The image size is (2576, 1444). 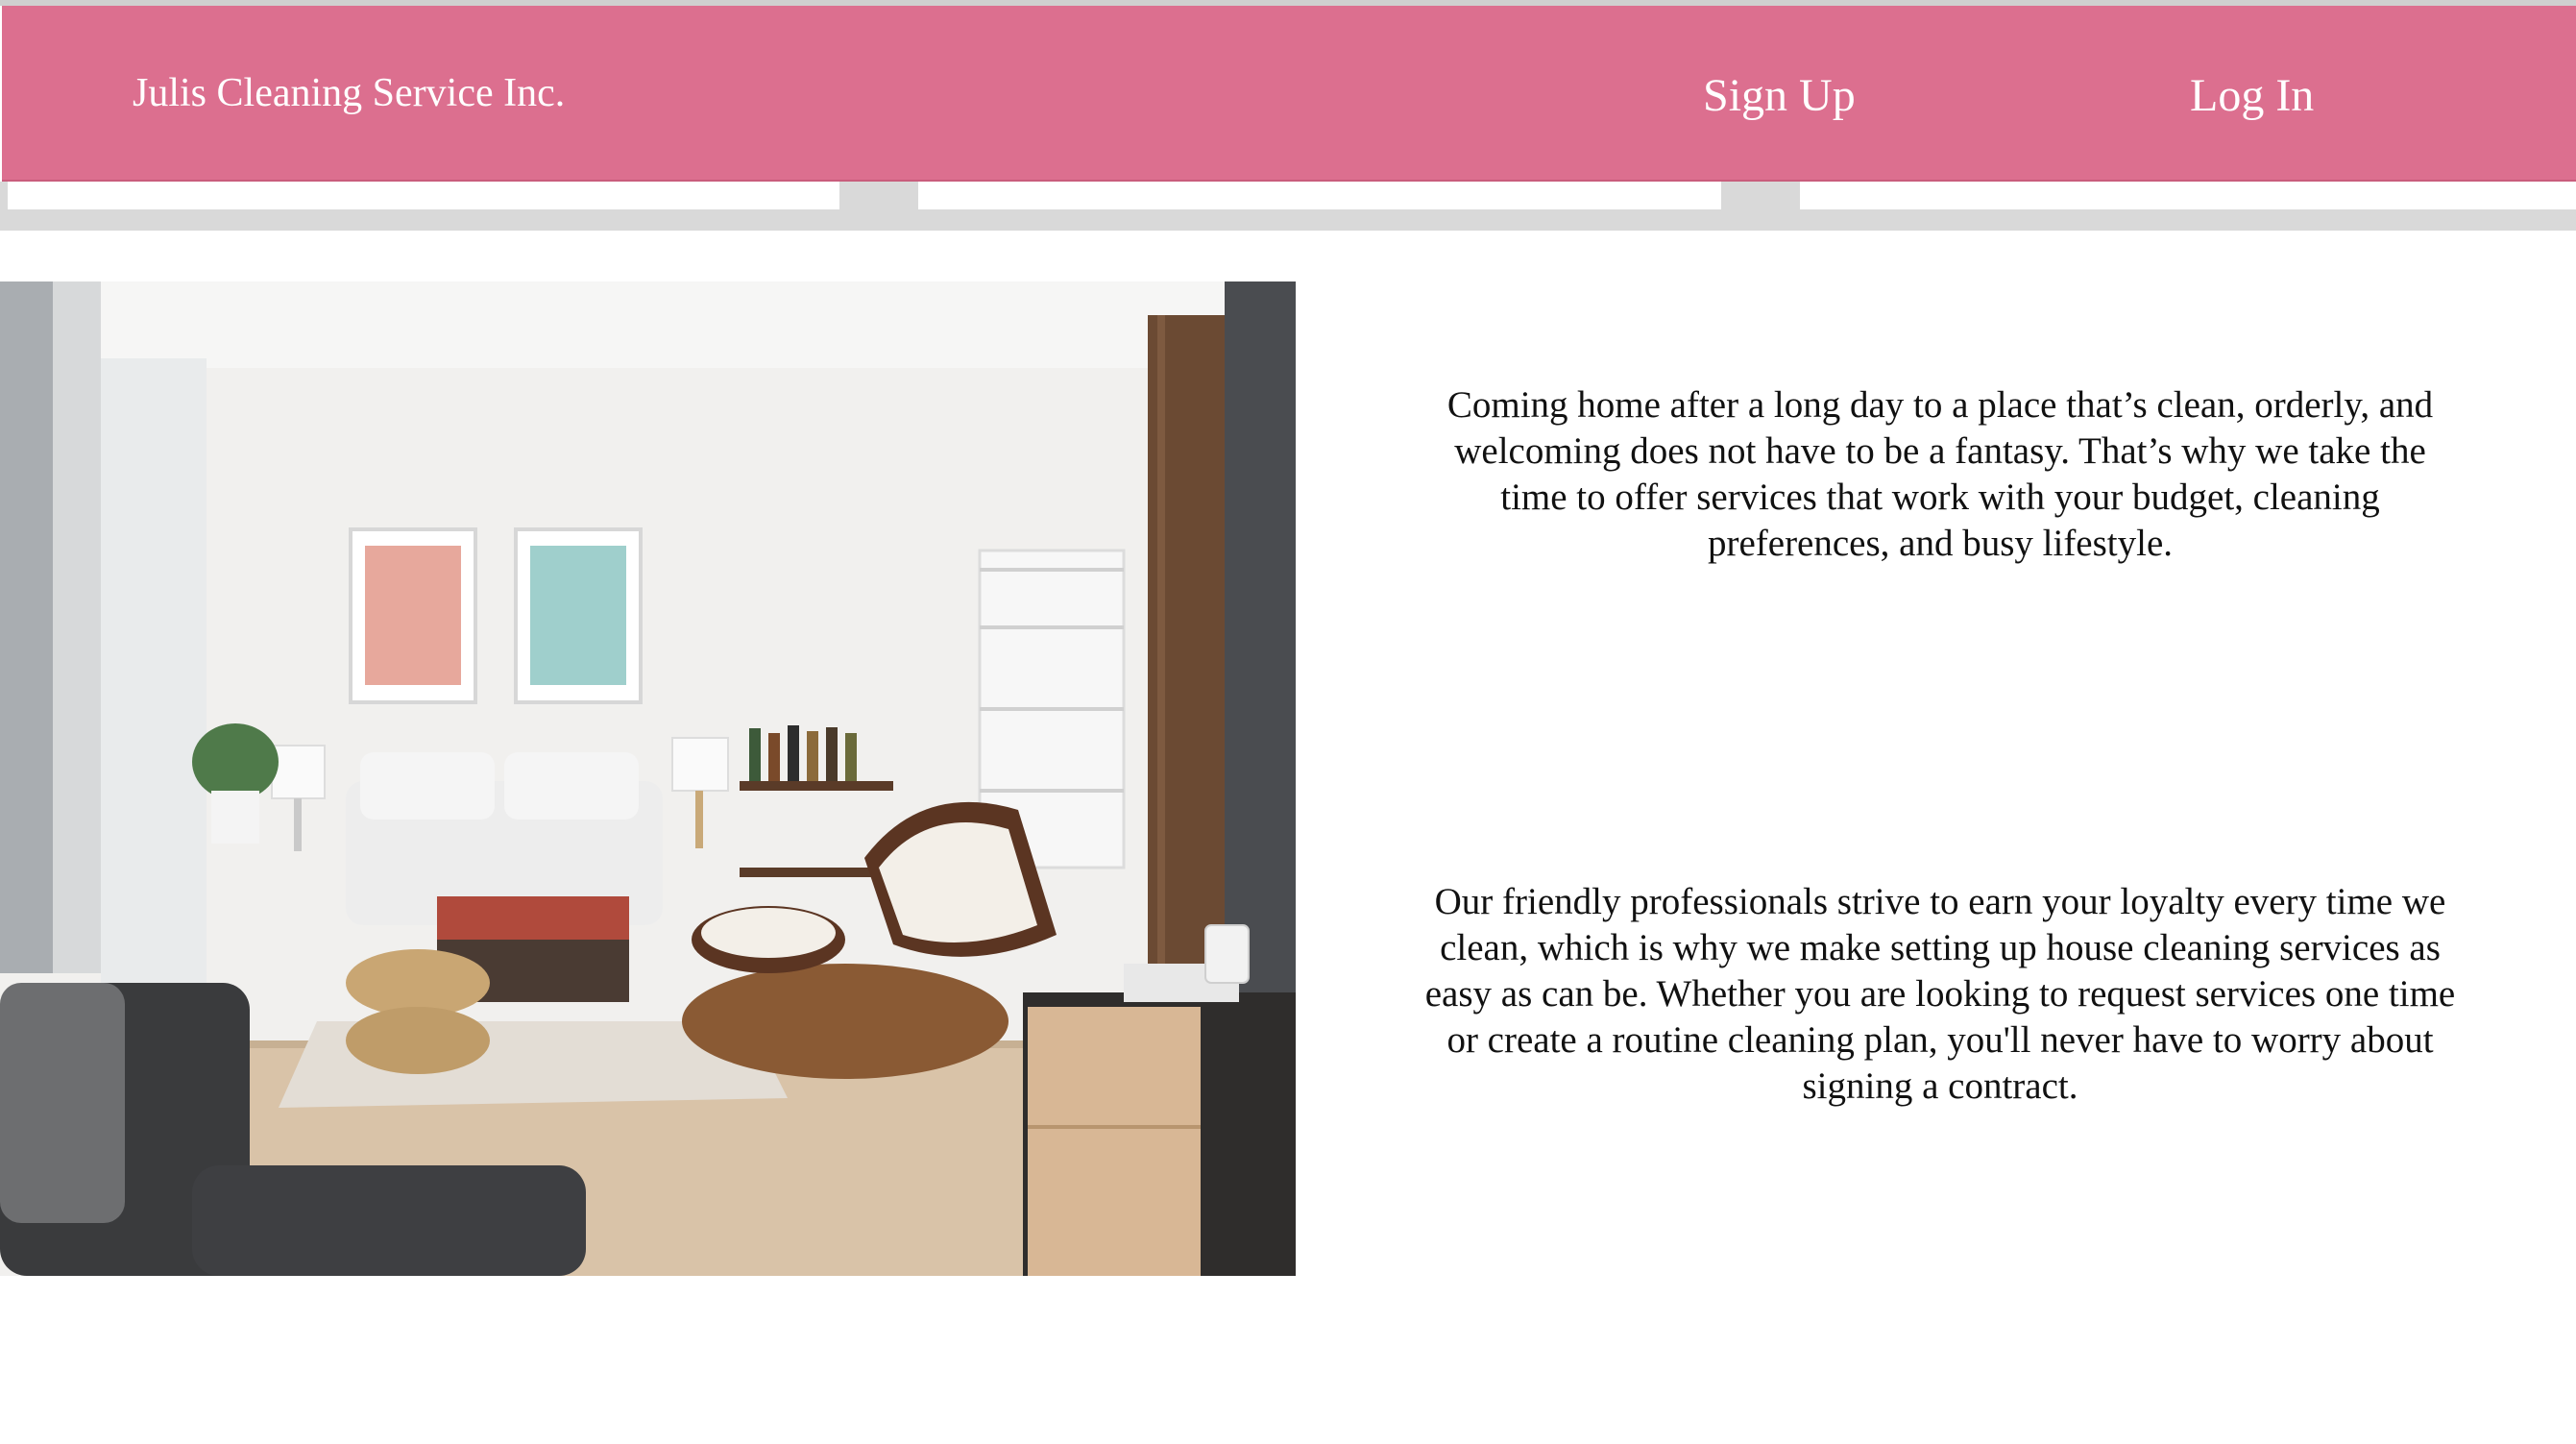 What do you see at coordinates (1779, 96) in the screenshot?
I see `sign-up-link: Sign Up` at bounding box center [1779, 96].